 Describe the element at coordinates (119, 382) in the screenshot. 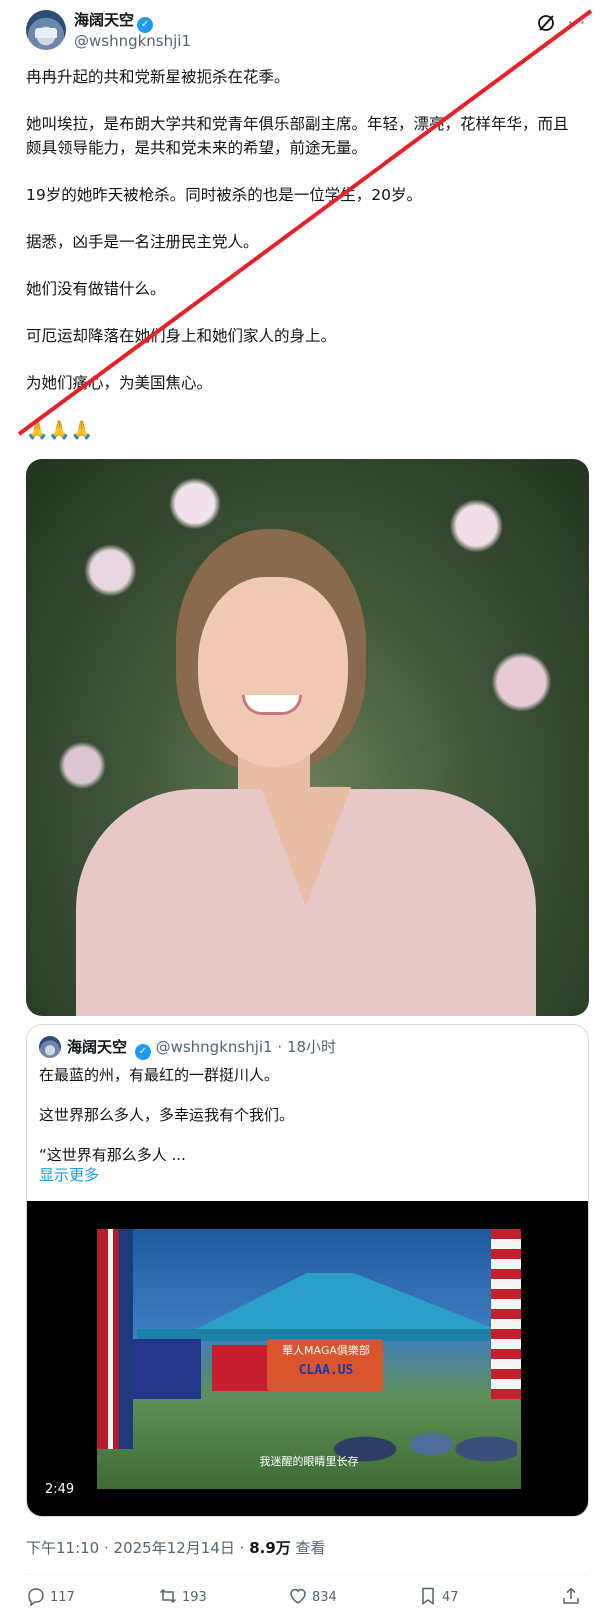

I see `tweet-paragraph: 为她们痛心，为美国焦心。` at that location.